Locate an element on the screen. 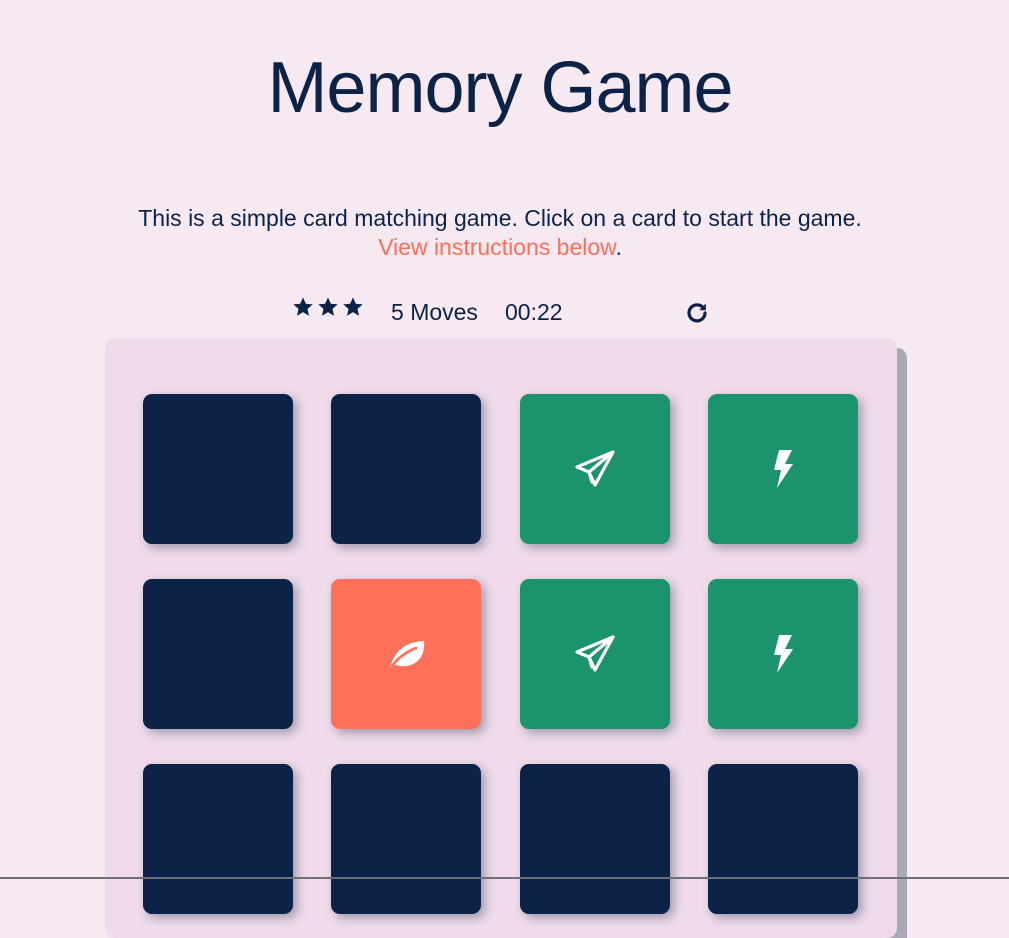 This screenshot has width=1009, height=938. instructions-link: View instructions below is located at coordinates (496, 247).